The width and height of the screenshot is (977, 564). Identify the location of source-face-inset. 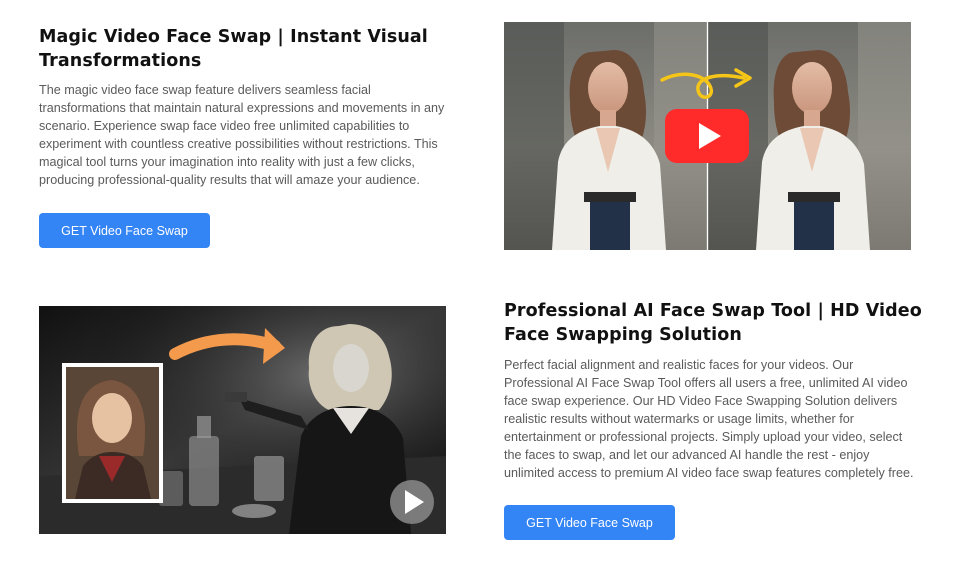
(112, 433).